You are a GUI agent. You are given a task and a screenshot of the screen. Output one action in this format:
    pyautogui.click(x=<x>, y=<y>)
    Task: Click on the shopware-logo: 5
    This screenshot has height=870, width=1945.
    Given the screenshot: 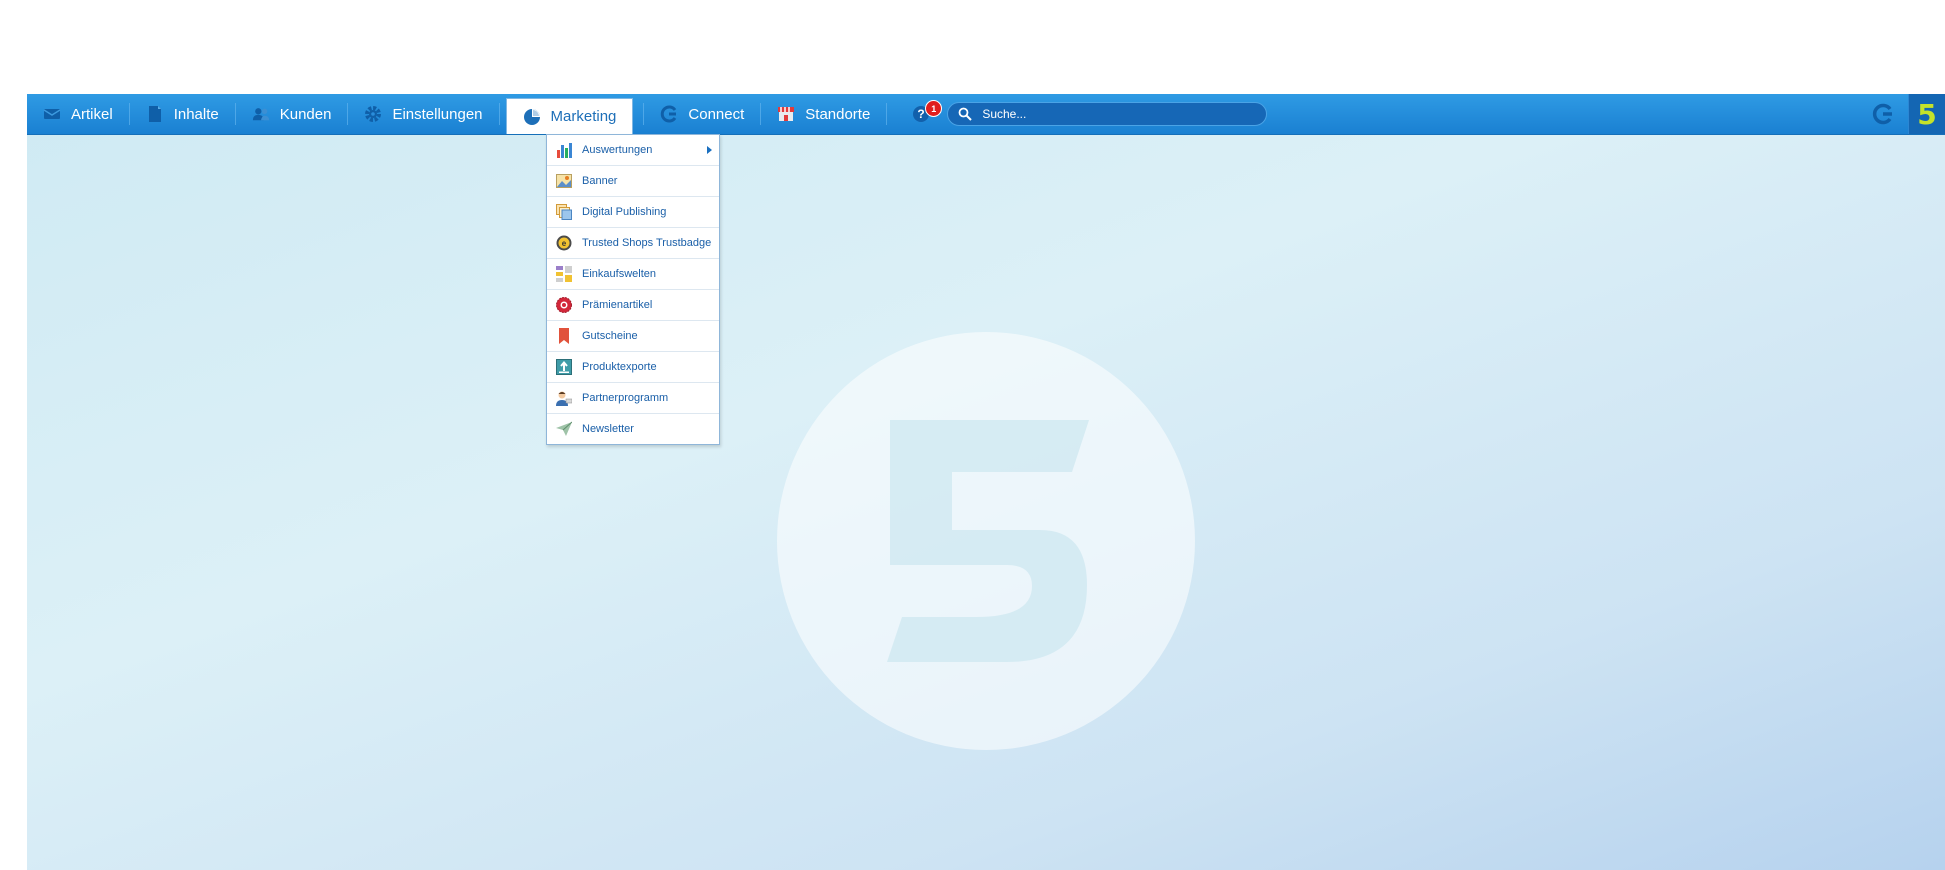 What is the action you would take?
    pyautogui.click(x=1926, y=114)
    